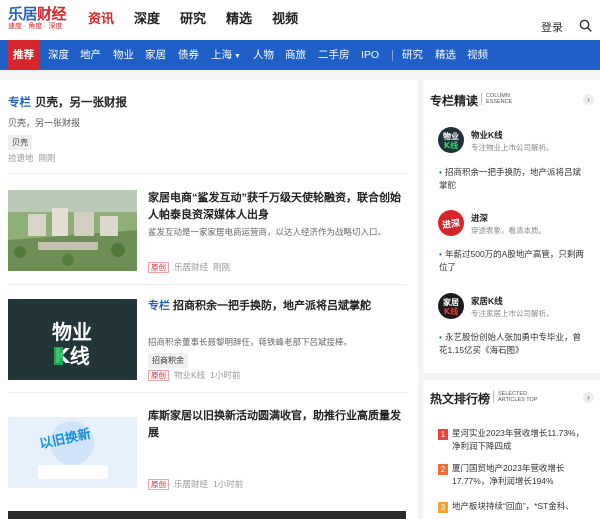  What do you see at coordinates (147, 19) in the screenshot?
I see `nav-depth: 深度` at bounding box center [147, 19].